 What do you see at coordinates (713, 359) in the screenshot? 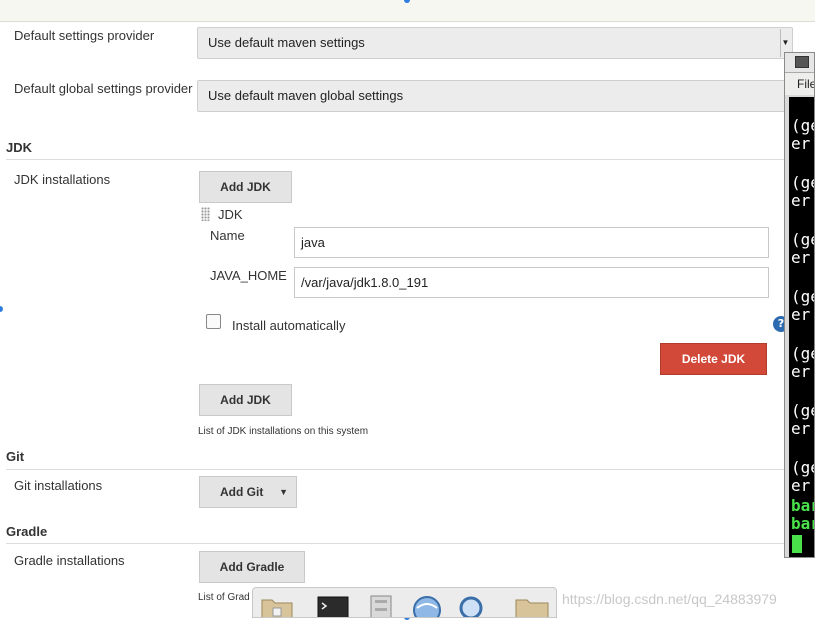
I see `delete-jdk-button: Delete JDK` at bounding box center [713, 359].